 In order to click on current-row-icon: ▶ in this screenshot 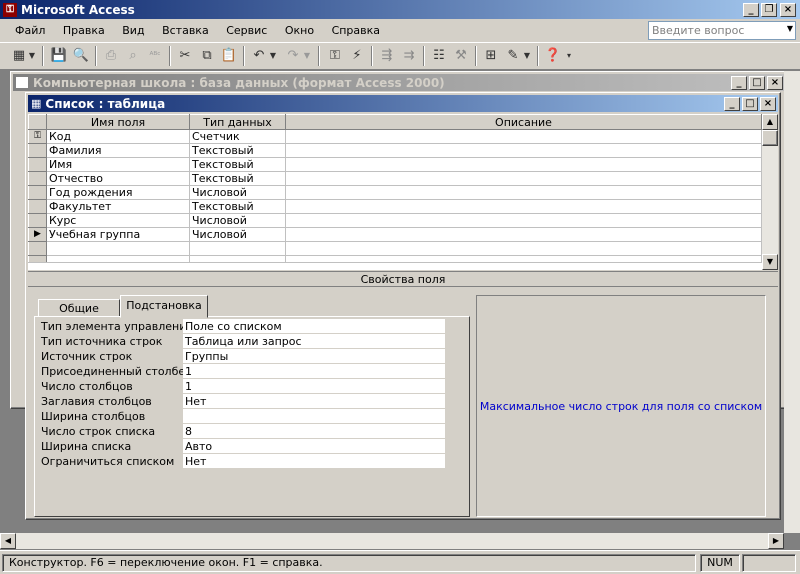, I will do `click(37, 234)`.